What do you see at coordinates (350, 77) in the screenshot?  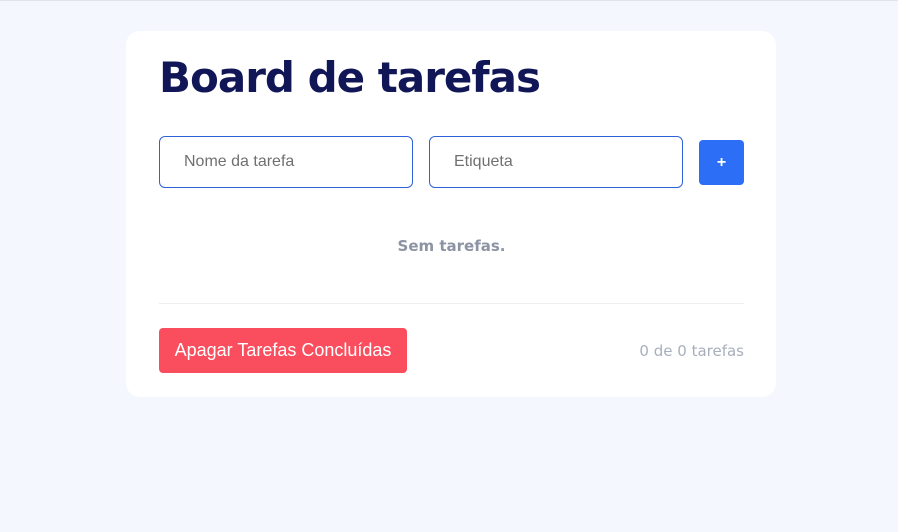 I see `page-title: Board de tarefas` at bounding box center [350, 77].